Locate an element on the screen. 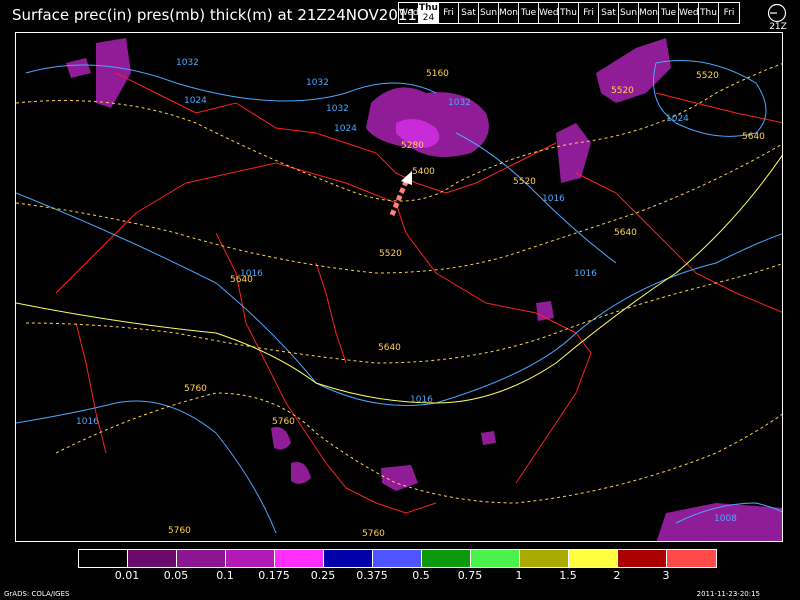 This screenshot has width=800, height=600. pressure-label: 1008 is located at coordinates (725, 519).